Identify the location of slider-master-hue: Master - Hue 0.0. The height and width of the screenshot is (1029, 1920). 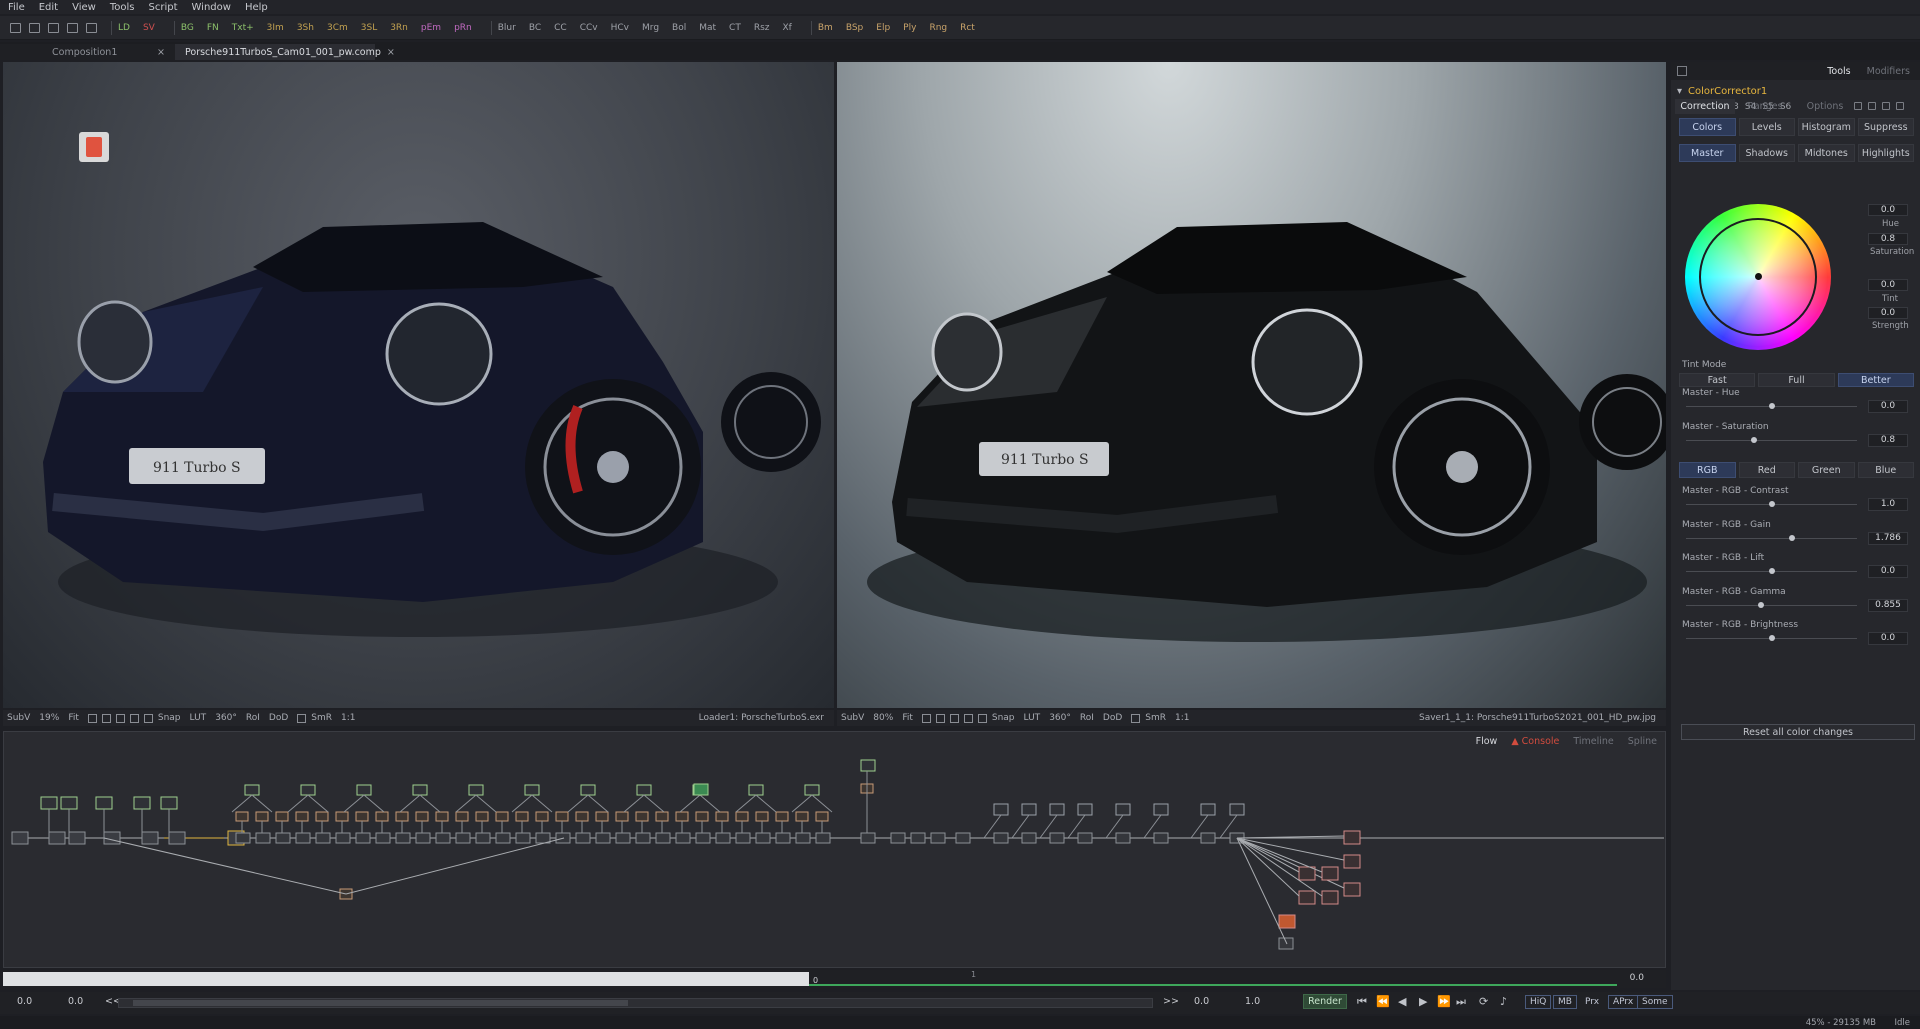
(1795, 405).